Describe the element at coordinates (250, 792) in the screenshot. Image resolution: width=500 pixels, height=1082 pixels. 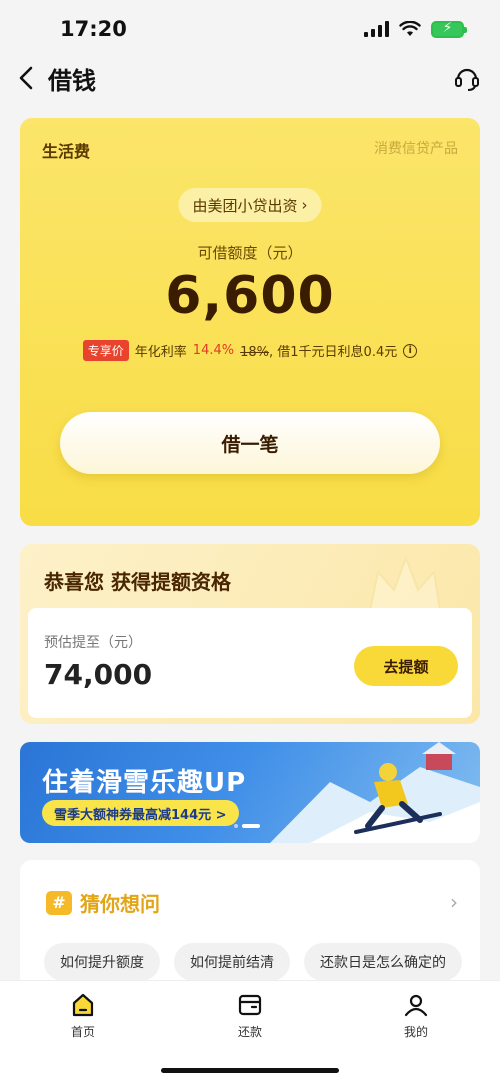
I see `promo-banner: 住着滑雪乐趣UP 雪季大额神券最高减144元 >` at that location.